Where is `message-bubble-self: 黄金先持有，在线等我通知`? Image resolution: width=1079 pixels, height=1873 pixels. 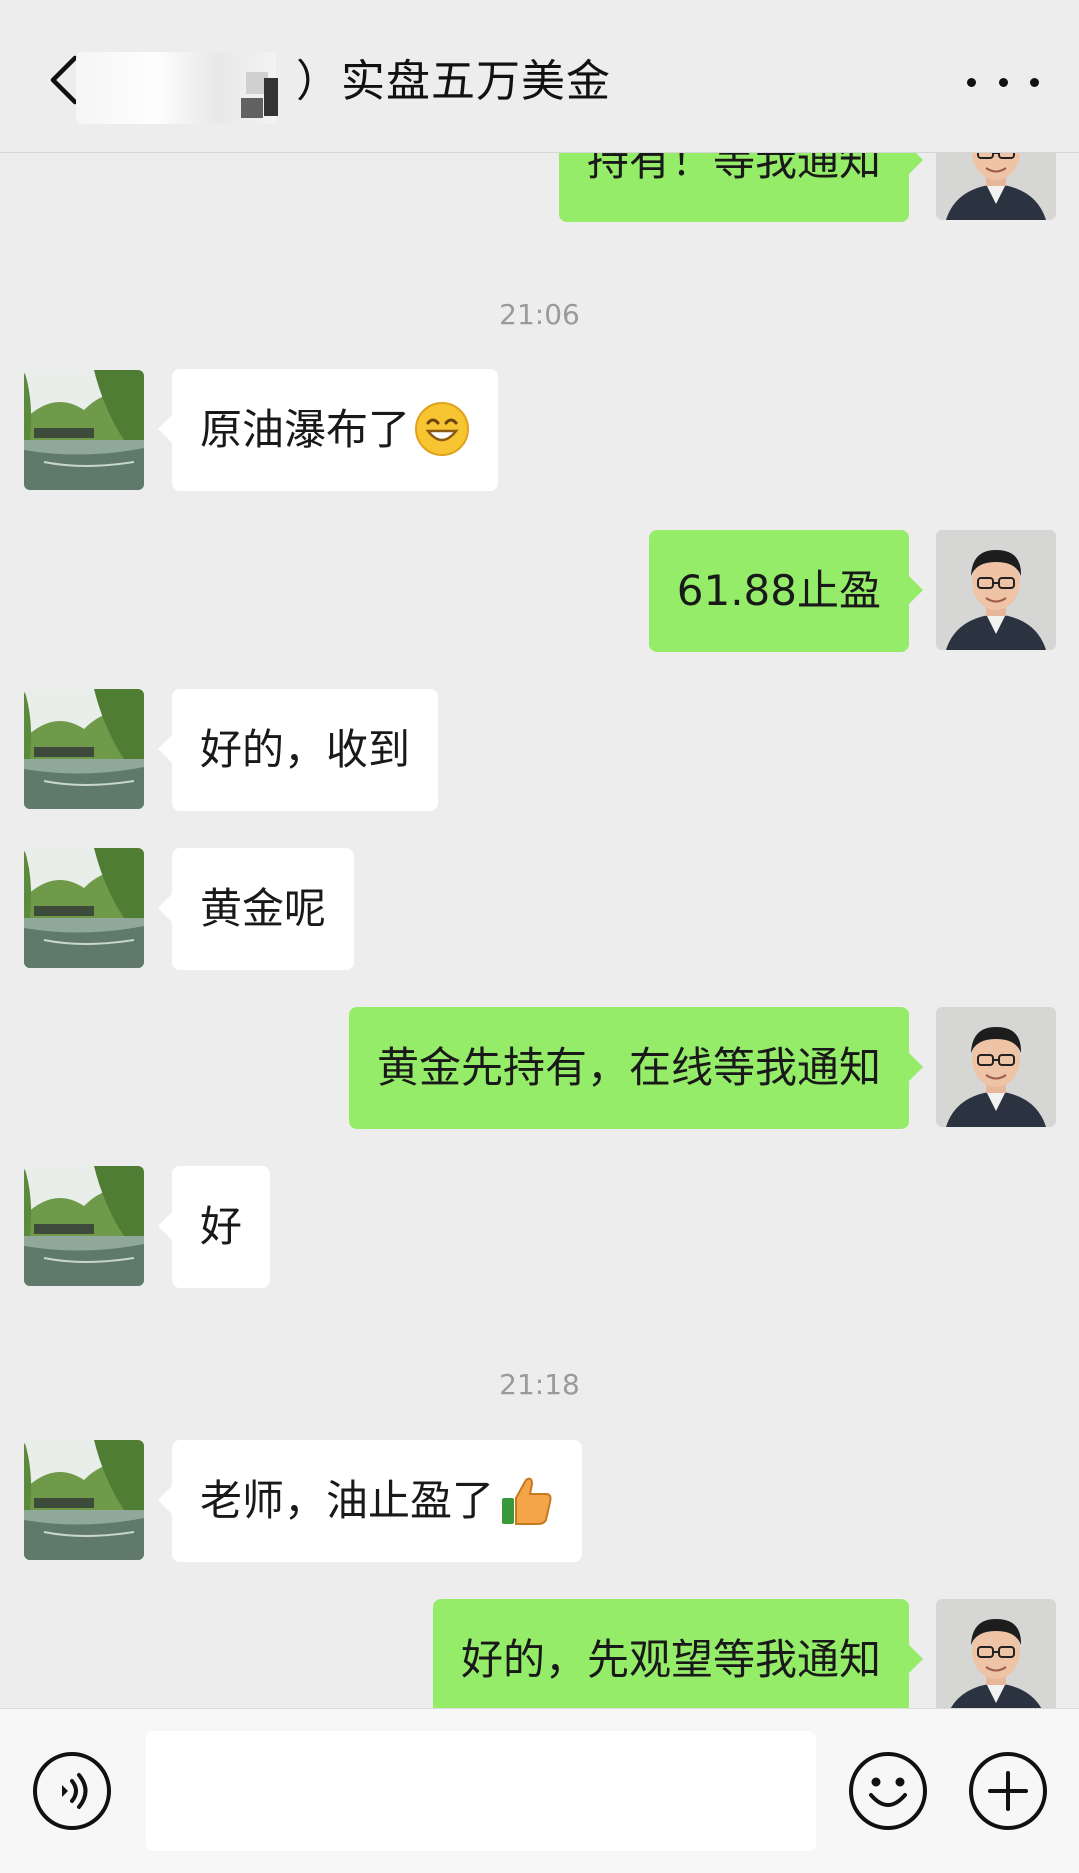
message-bubble-self: 黄金先持有，在线等我通知 is located at coordinates (636, 1068).